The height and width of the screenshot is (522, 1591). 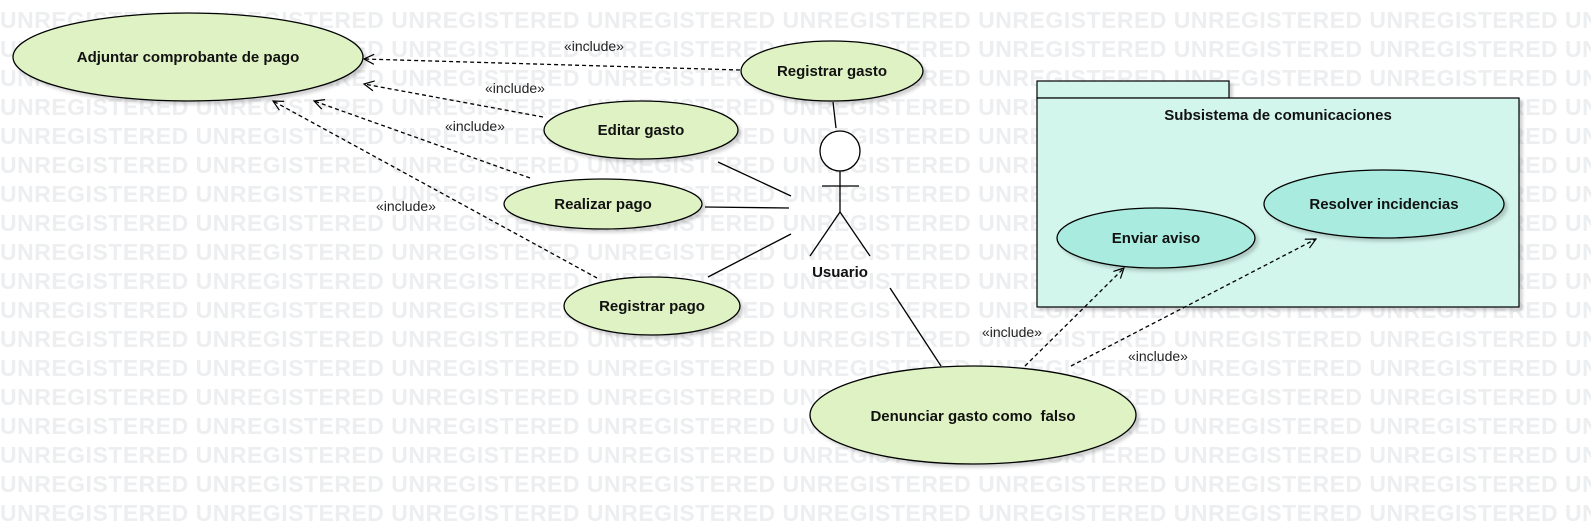 I want to click on association-realizar-pago, so click(x=747, y=207).